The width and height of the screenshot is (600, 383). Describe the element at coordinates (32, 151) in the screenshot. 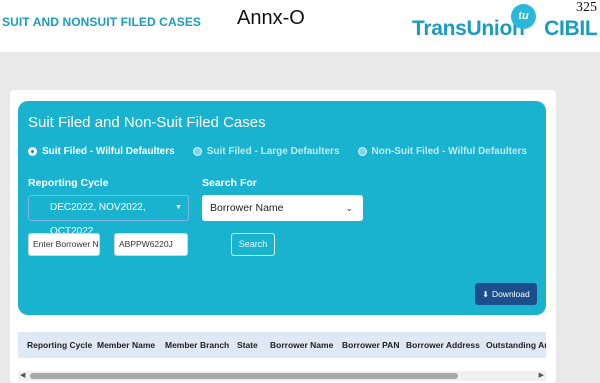

I see `radio-selected-icon` at that location.